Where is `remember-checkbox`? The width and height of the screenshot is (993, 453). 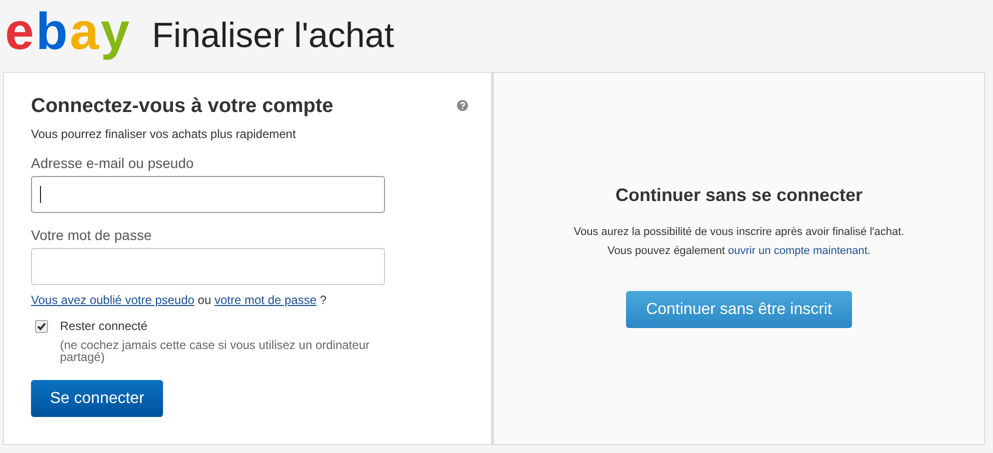
remember-checkbox is located at coordinates (41, 326).